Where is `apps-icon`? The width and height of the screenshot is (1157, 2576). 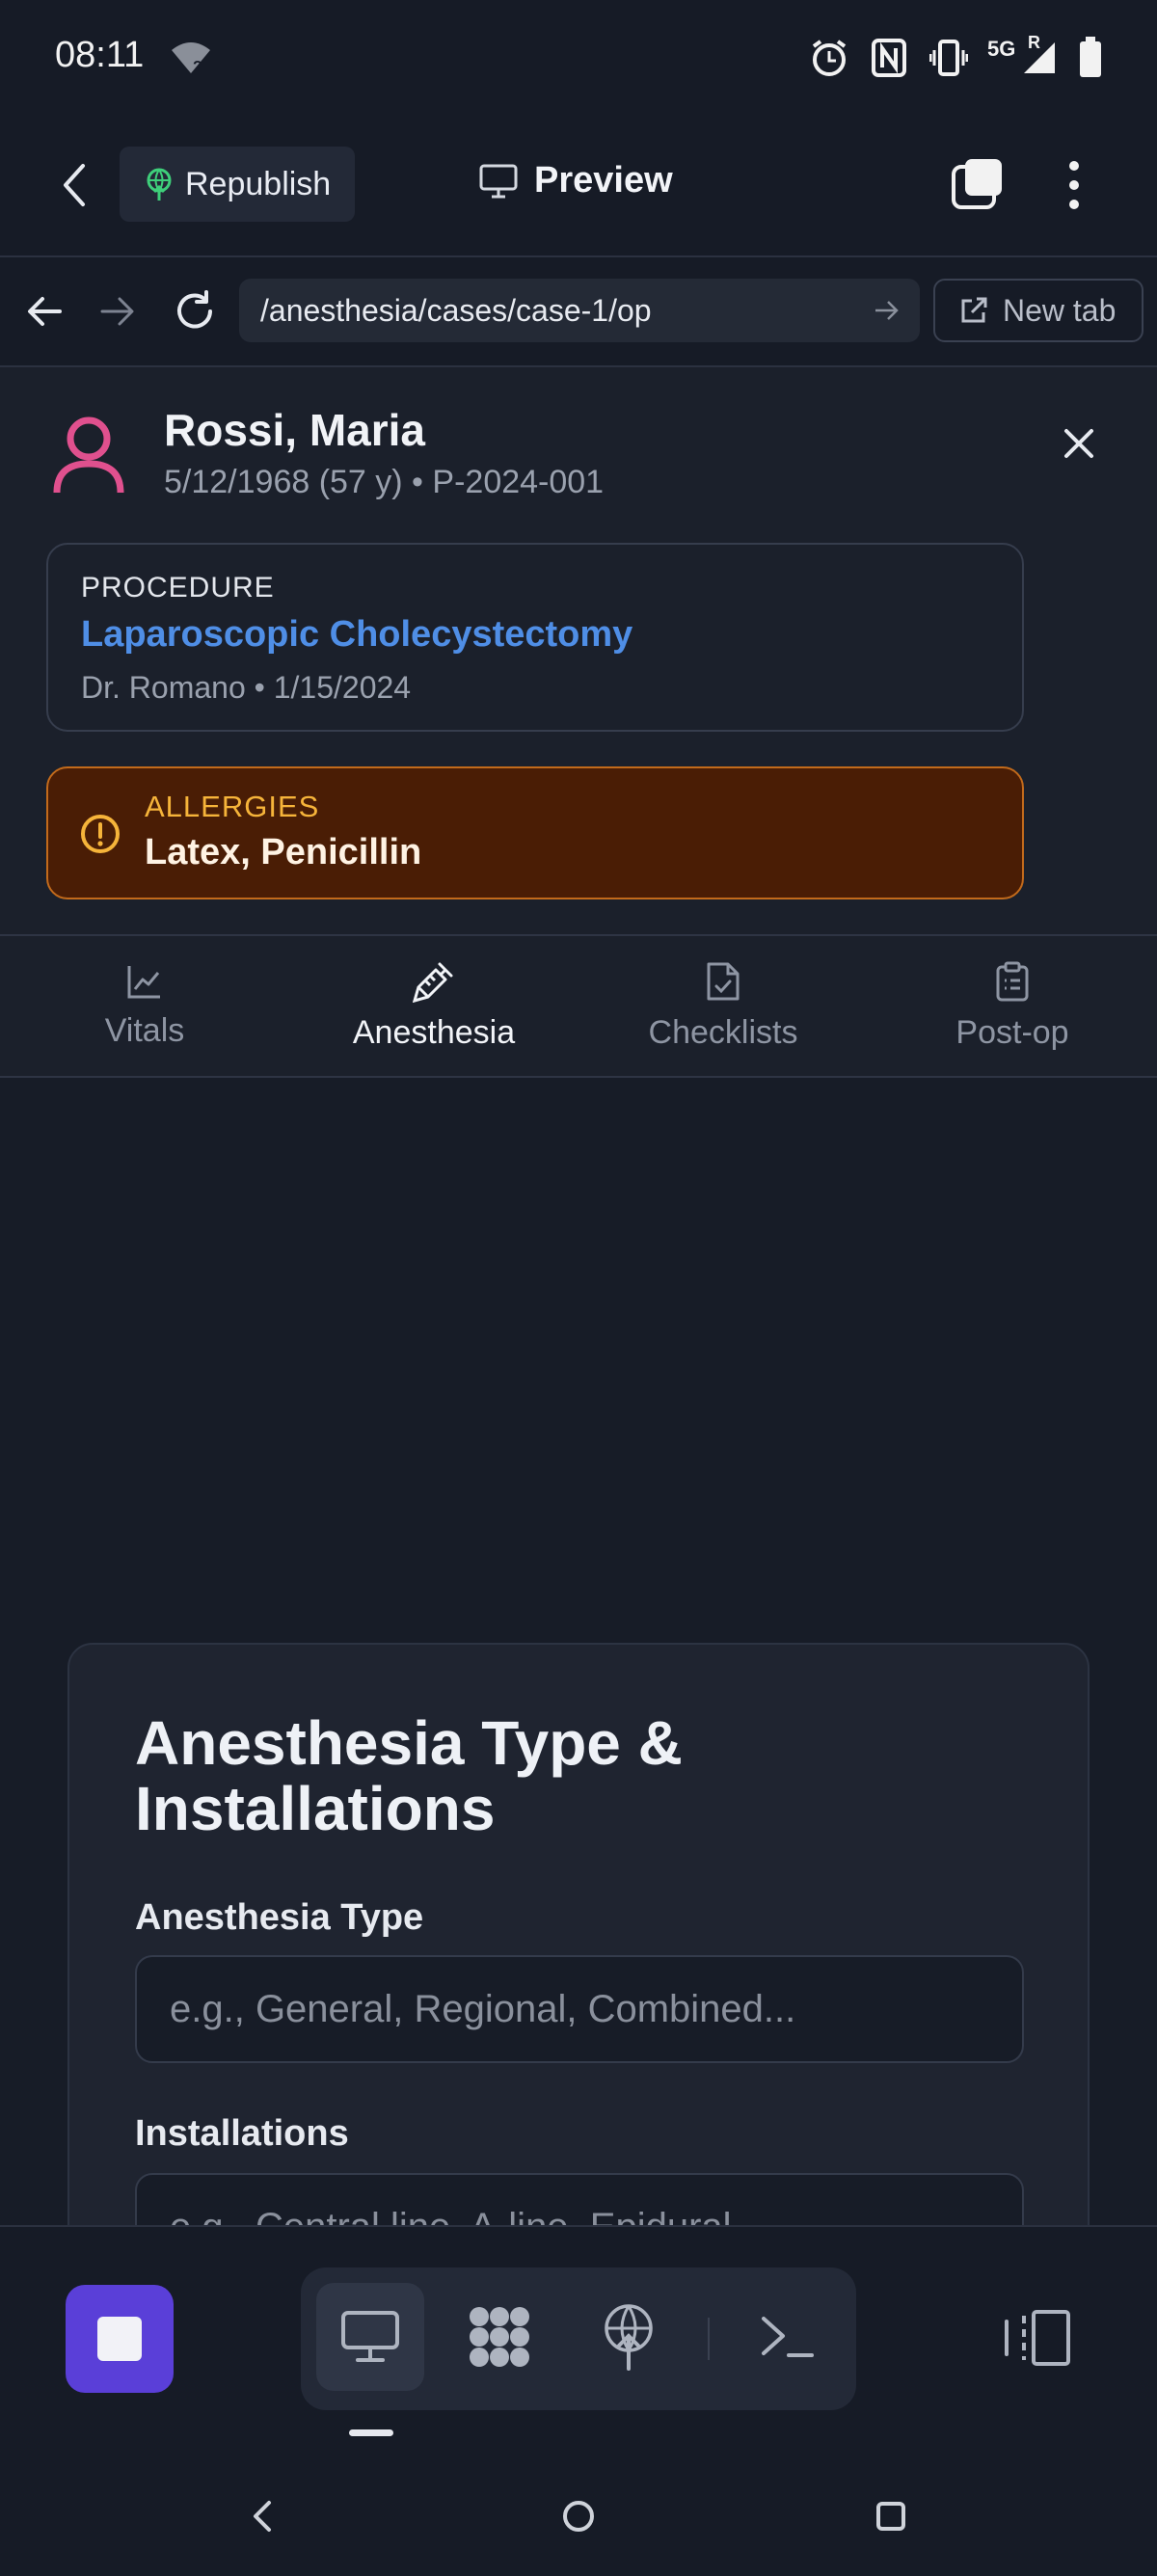 apps-icon is located at coordinates (499, 2337).